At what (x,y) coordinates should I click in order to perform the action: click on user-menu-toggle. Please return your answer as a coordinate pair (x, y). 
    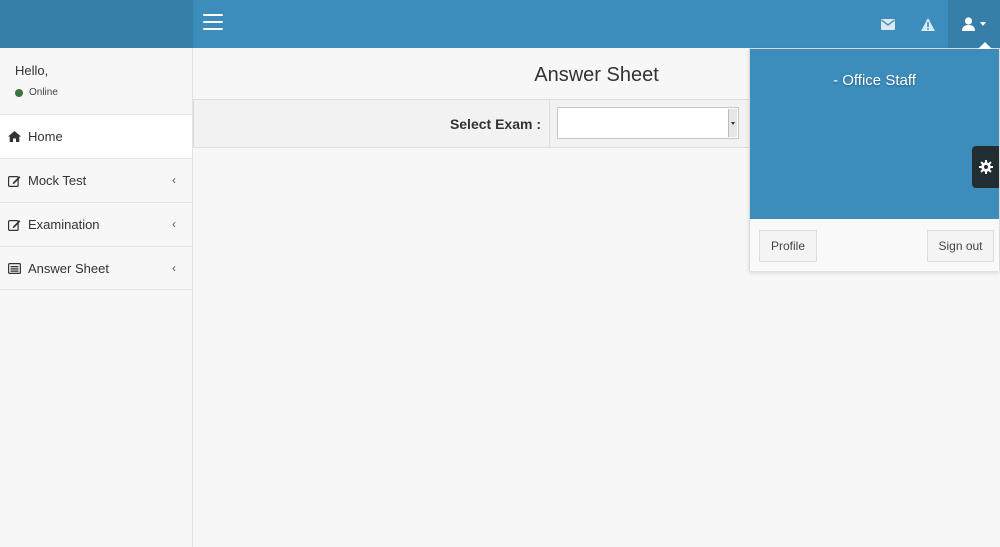
    Looking at the image, I should click on (974, 24).